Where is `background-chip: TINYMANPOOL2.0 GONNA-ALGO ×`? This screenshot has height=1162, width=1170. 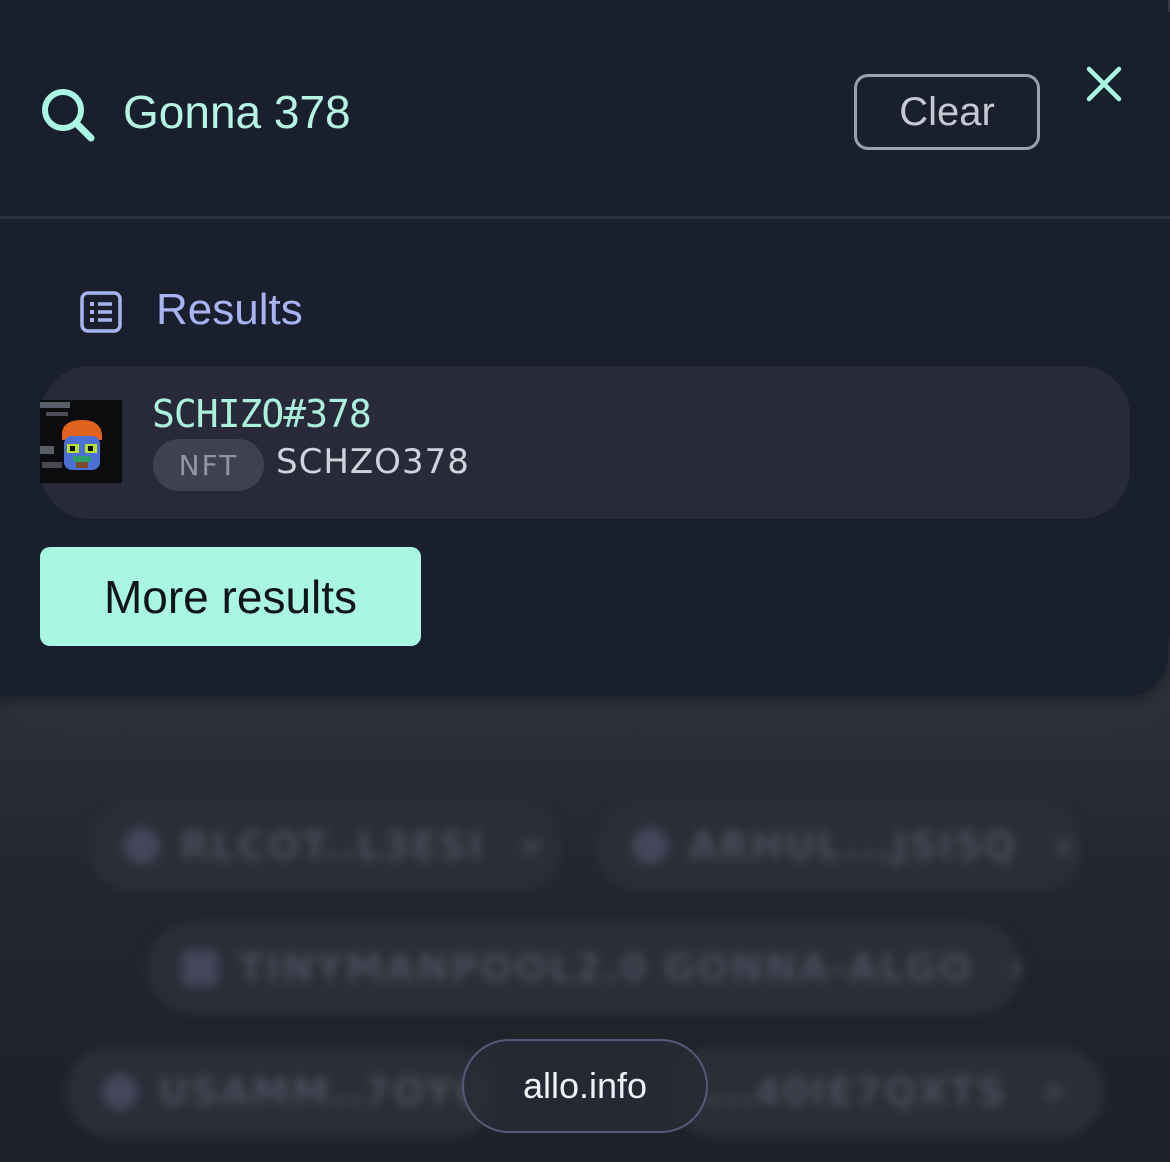
background-chip: TINYMANPOOL2.0 GONNA-ALGO × is located at coordinates (584, 968).